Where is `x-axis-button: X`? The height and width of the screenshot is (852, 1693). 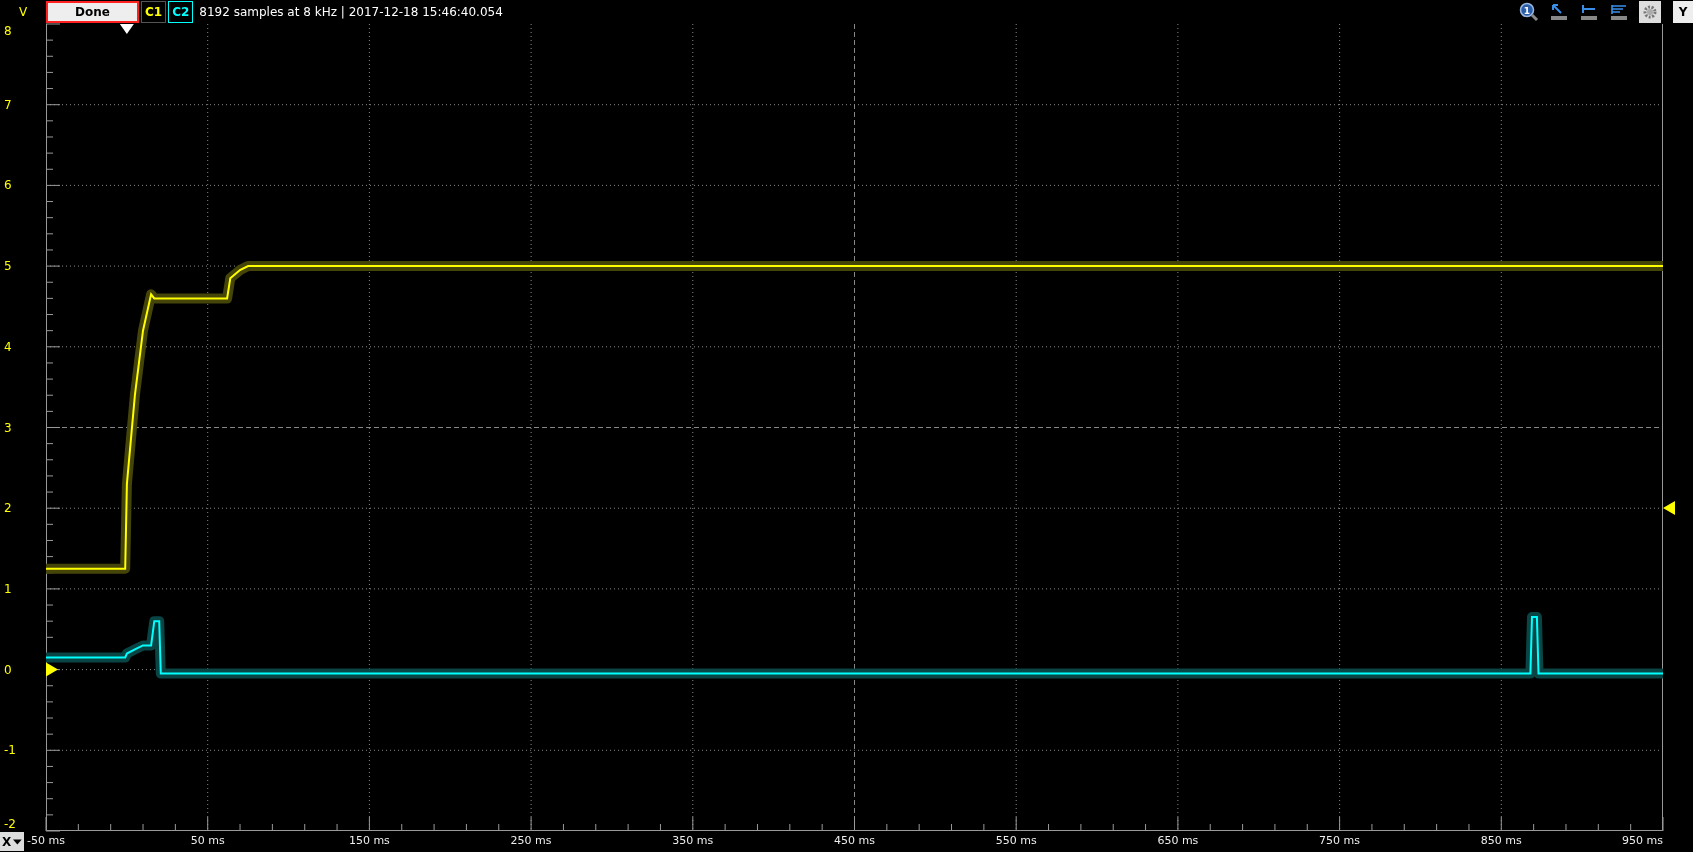 x-axis-button: X is located at coordinates (12, 841).